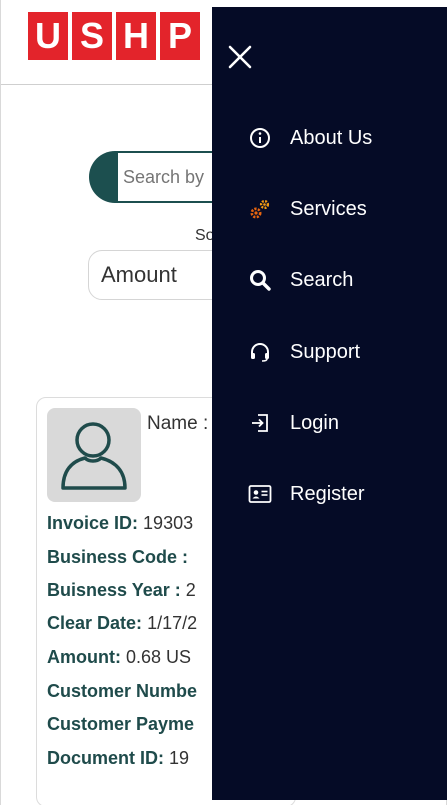 This screenshot has height=805, width=447. I want to click on business-code-field: Business Code :, so click(117, 557).